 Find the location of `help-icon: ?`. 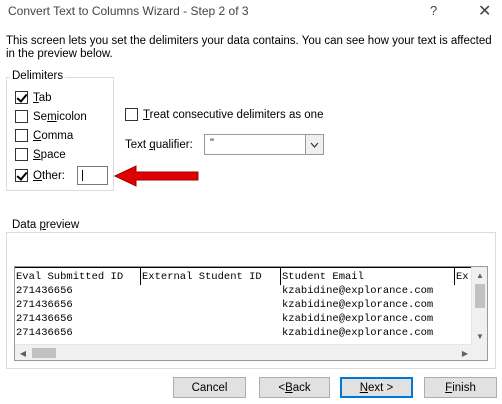

help-icon: ? is located at coordinates (433, 10).